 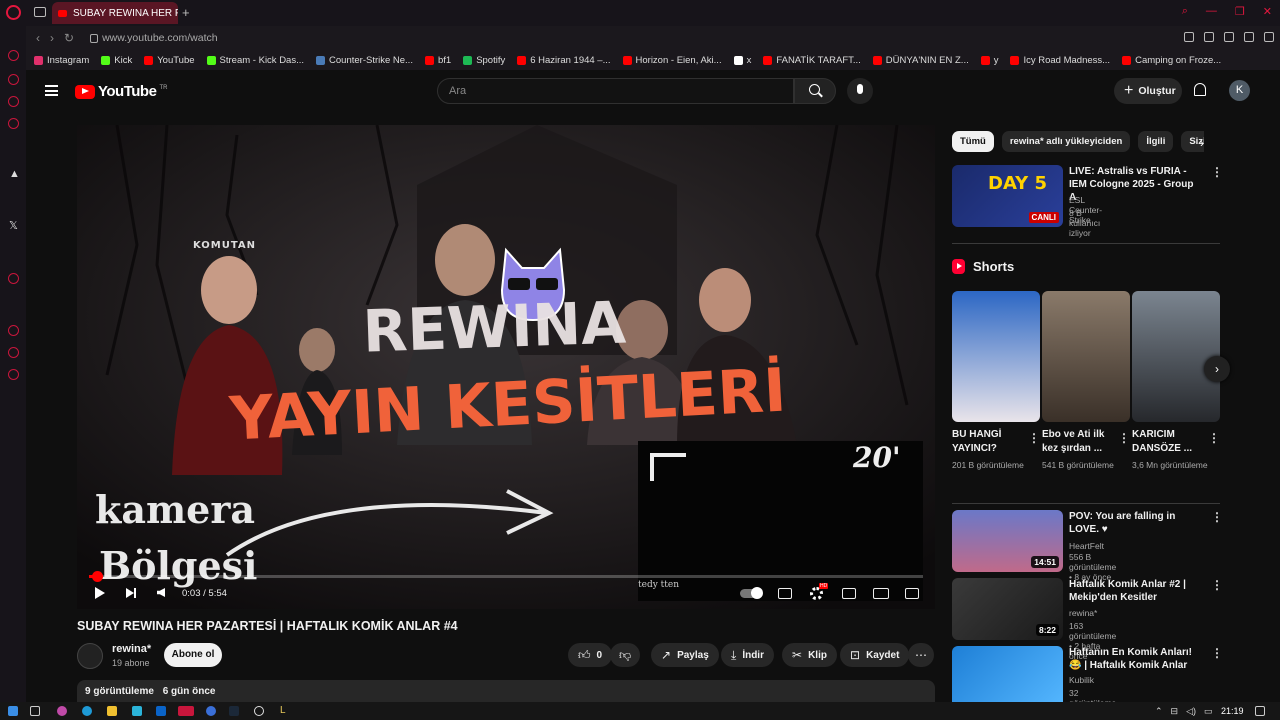 I want to click on bookmark-item: Instagram, so click(x=61, y=60).